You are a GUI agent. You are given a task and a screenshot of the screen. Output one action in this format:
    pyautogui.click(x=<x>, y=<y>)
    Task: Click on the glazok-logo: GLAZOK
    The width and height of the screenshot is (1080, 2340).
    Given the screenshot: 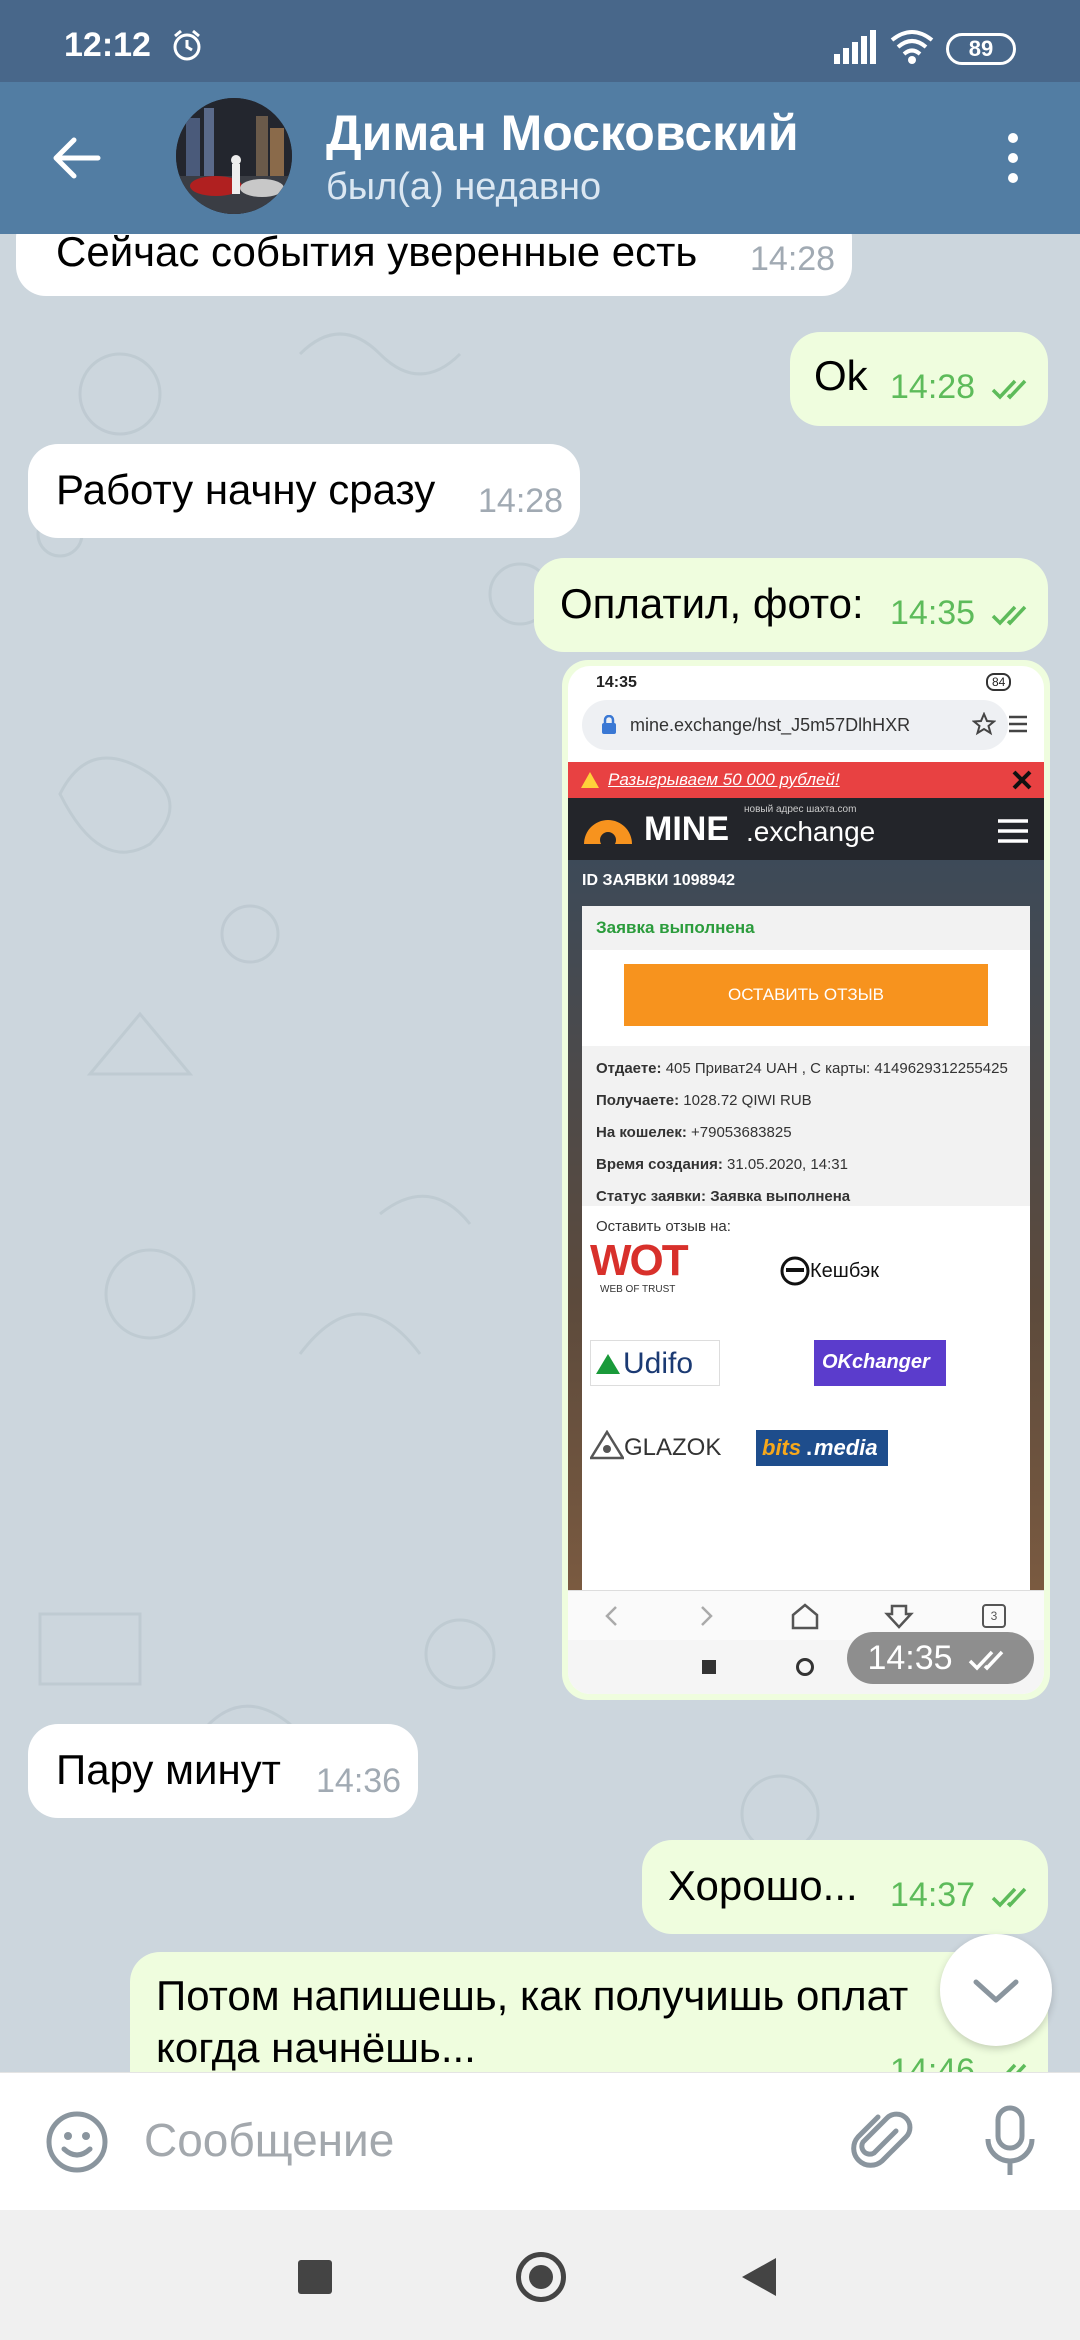 What is the action you would take?
    pyautogui.click(x=673, y=1447)
    